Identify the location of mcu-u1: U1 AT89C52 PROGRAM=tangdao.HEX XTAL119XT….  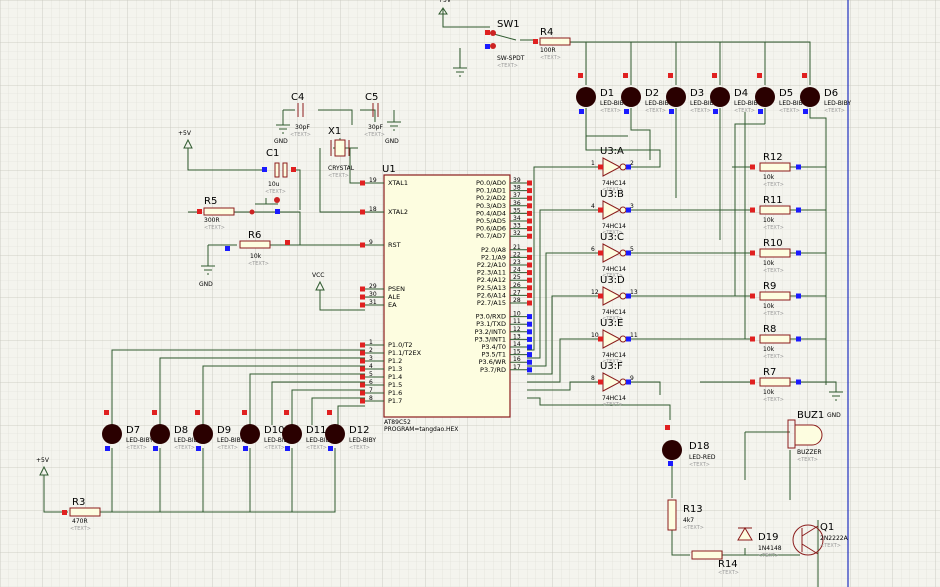
(446, 298).